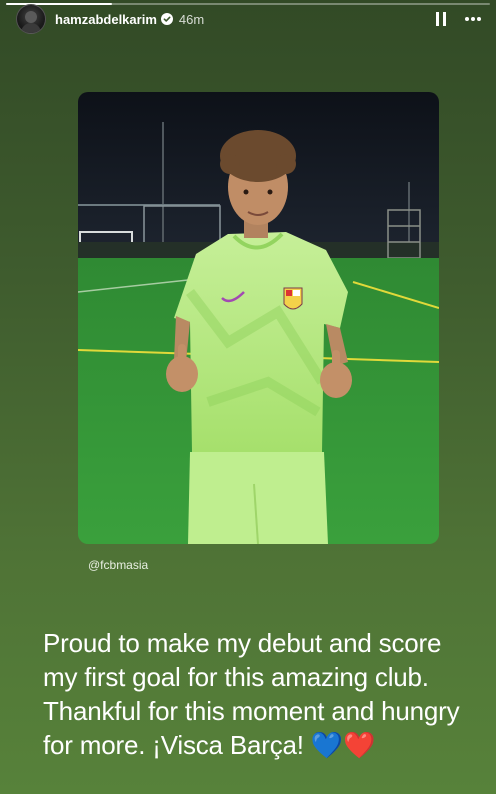 This screenshot has height=794, width=496. I want to click on timestamp: 46m, so click(191, 19).